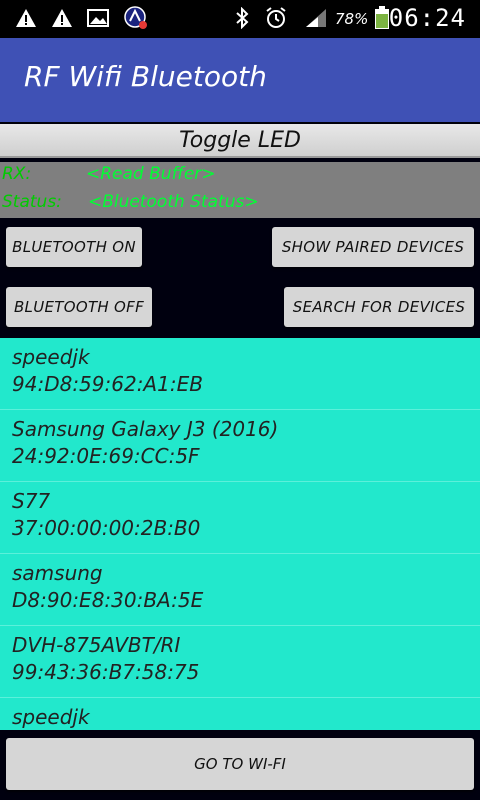 The width and height of the screenshot is (480, 800). What do you see at coordinates (316, 18) in the screenshot?
I see `signal-icon` at bounding box center [316, 18].